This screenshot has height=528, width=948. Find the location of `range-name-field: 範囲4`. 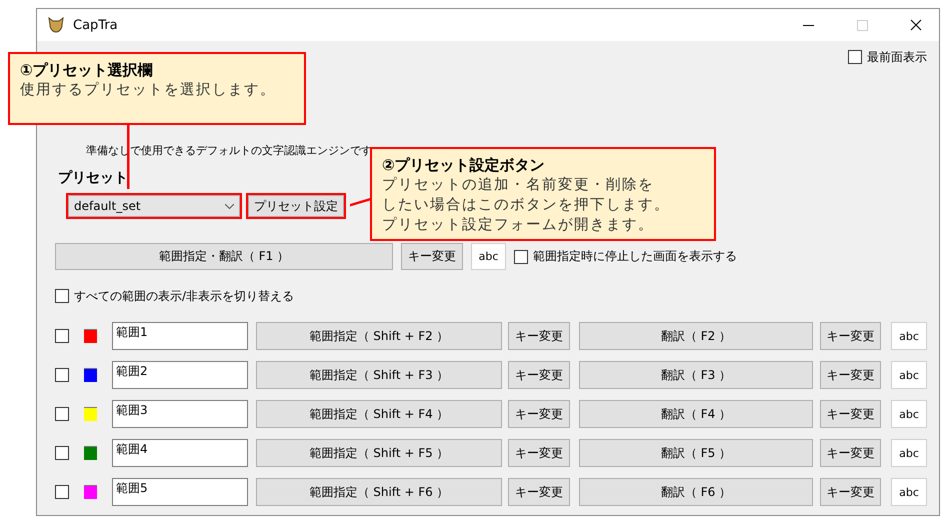

range-name-field: 範囲4 is located at coordinates (180, 453).